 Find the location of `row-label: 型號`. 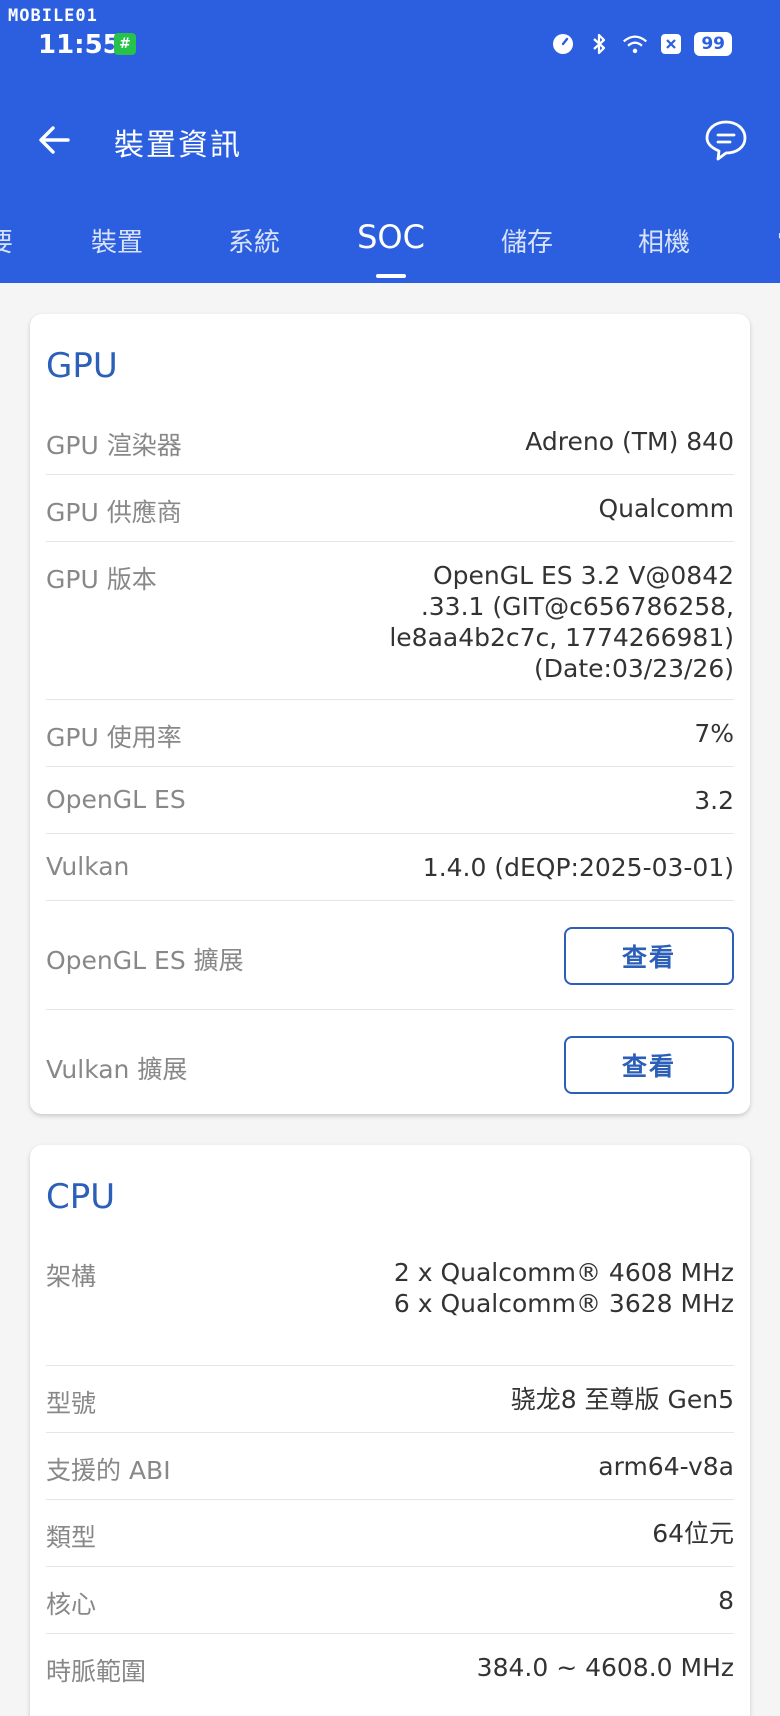

row-label: 型號 is located at coordinates (71, 1403).